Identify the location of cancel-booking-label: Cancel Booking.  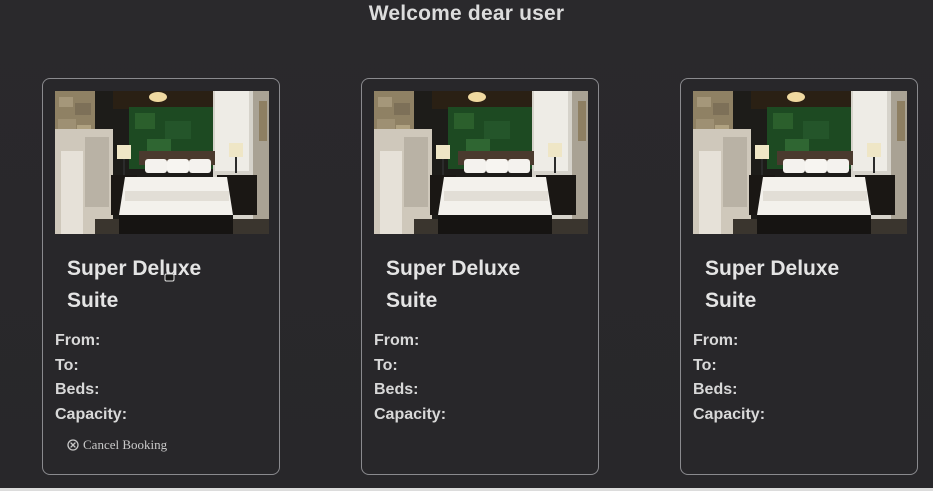
(125, 444).